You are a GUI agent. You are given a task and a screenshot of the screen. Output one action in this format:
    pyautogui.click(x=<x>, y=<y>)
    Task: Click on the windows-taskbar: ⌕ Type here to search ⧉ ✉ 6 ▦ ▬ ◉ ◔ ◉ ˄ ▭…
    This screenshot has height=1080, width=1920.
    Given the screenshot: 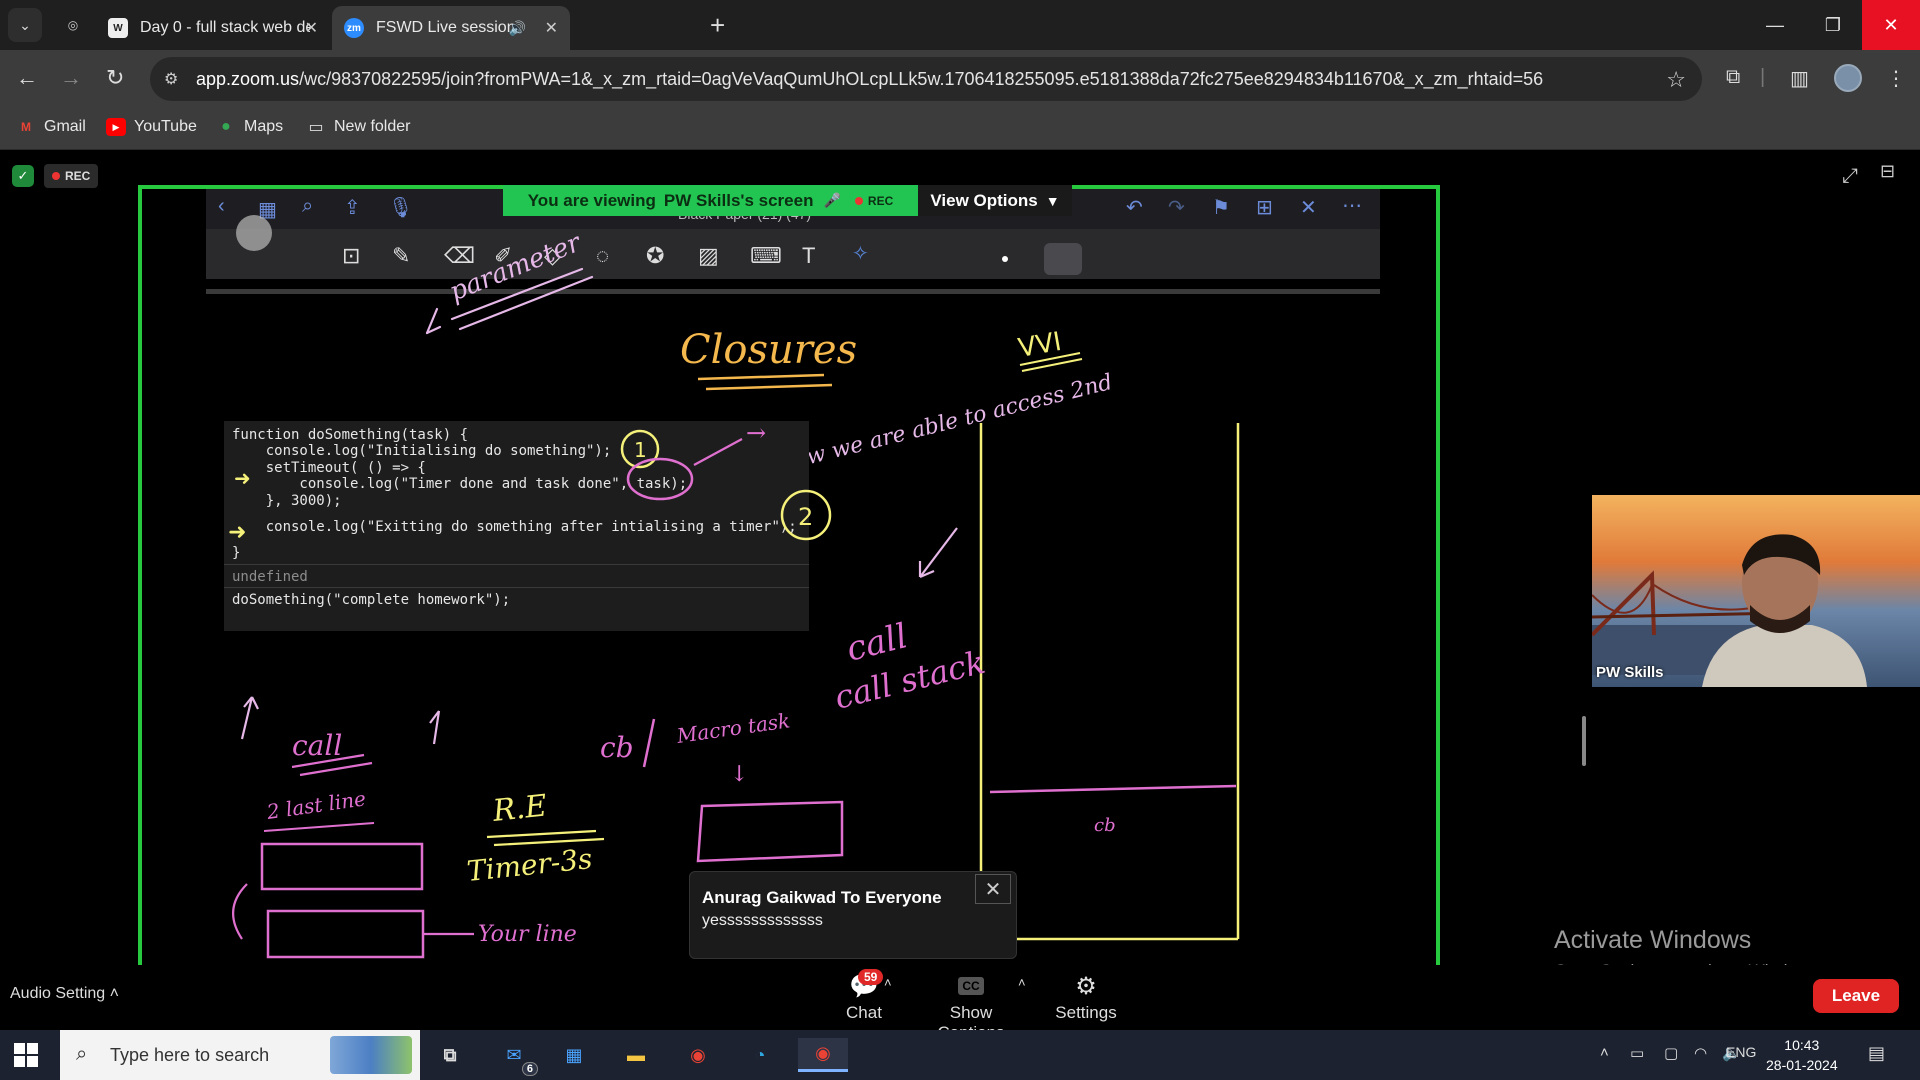 What is the action you would take?
    pyautogui.click(x=960, y=1055)
    